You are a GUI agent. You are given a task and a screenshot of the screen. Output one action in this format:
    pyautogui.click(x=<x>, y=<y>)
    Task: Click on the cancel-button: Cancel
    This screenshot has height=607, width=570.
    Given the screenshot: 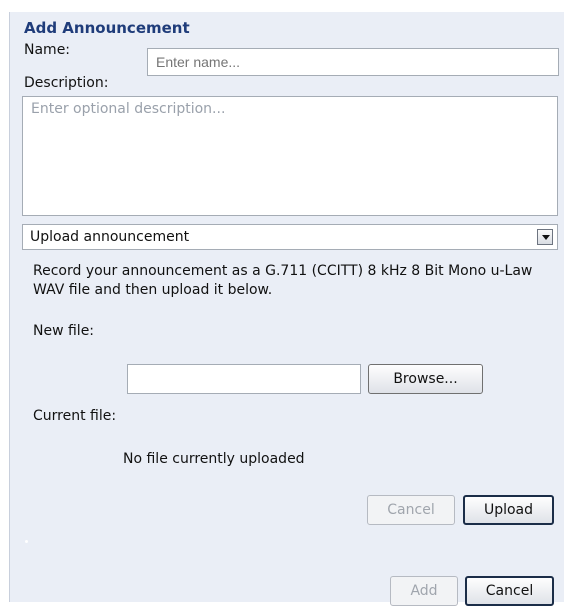 What is the action you would take?
    pyautogui.click(x=509, y=591)
    